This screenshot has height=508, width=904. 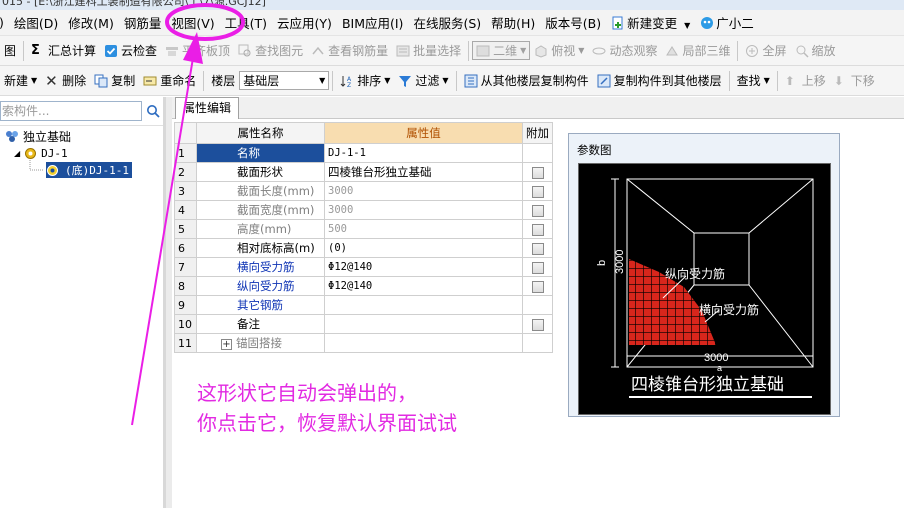 I want to click on move-up-button: ⬆ 上移, so click(x=805, y=81).